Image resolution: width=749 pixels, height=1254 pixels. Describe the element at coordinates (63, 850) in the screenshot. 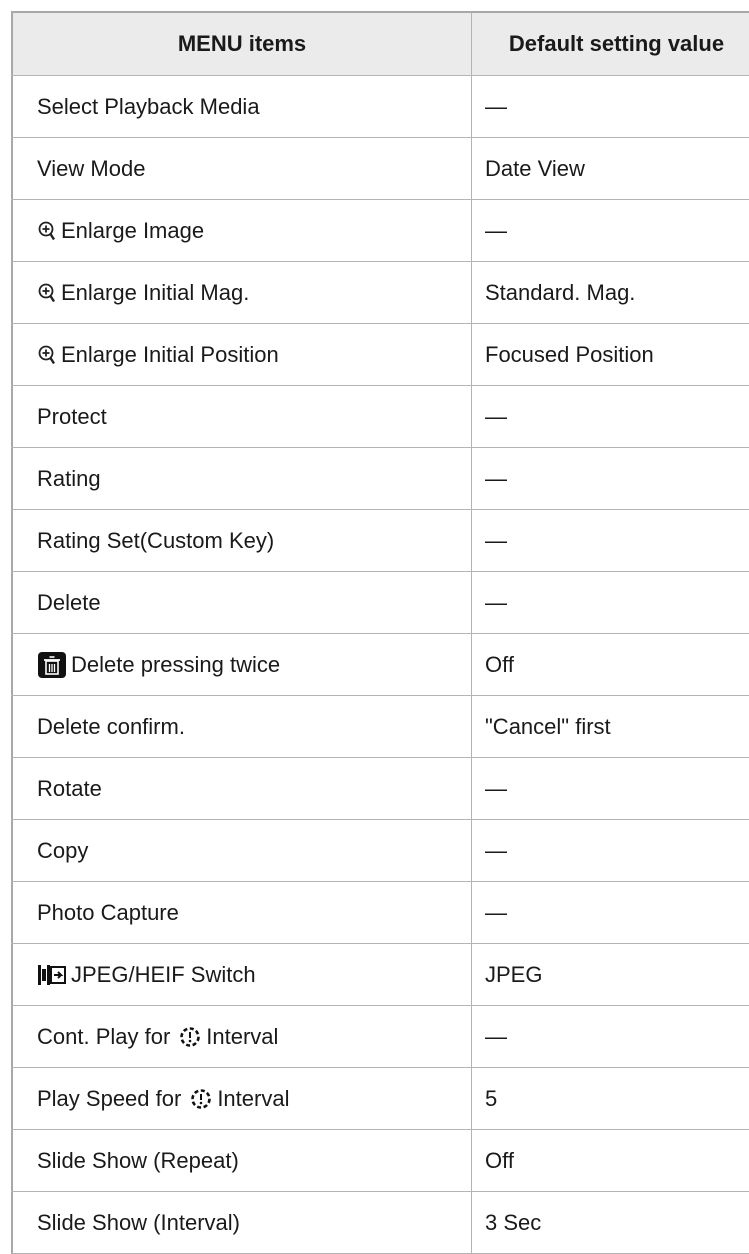

I see `menu-item-label: Copy` at that location.